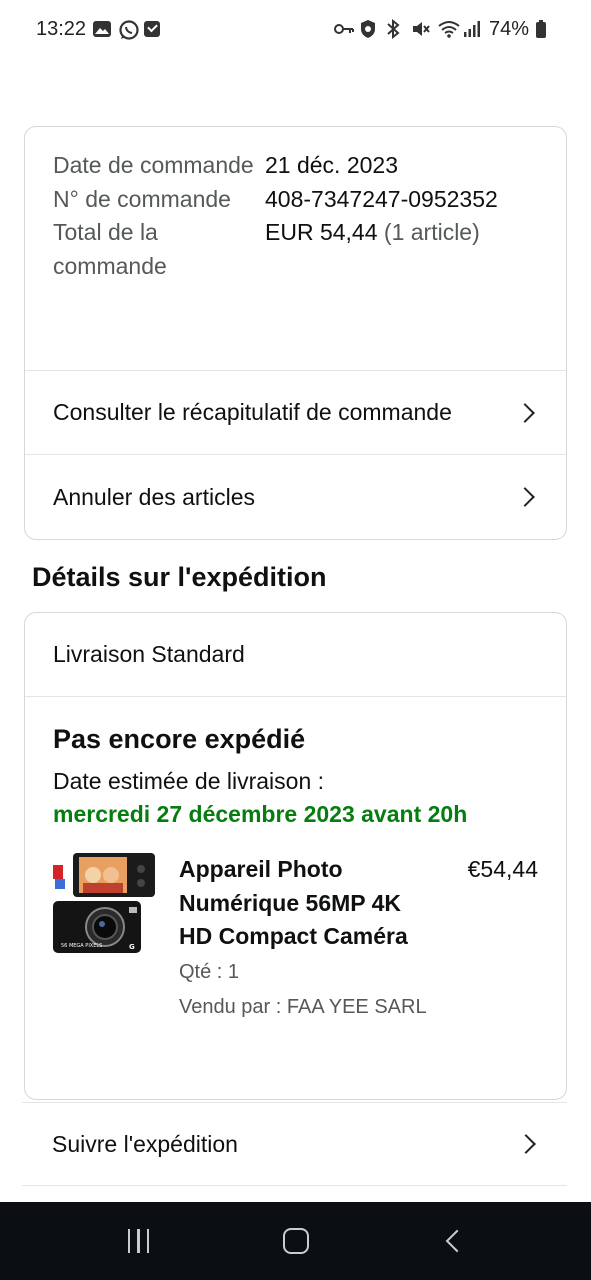  What do you see at coordinates (369, 29) in the screenshot?
I see `shield-icon` at bounding box center [369, 29].